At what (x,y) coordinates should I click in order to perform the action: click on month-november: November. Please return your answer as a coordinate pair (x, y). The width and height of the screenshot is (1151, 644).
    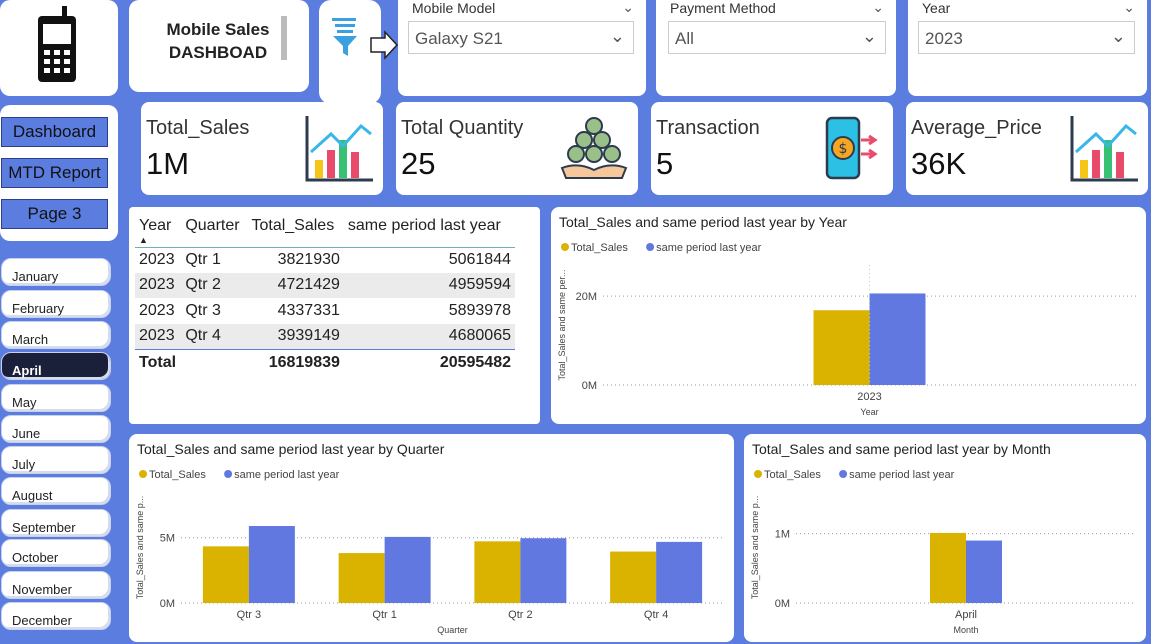
    Looking at the image, I should click on (56, 585).